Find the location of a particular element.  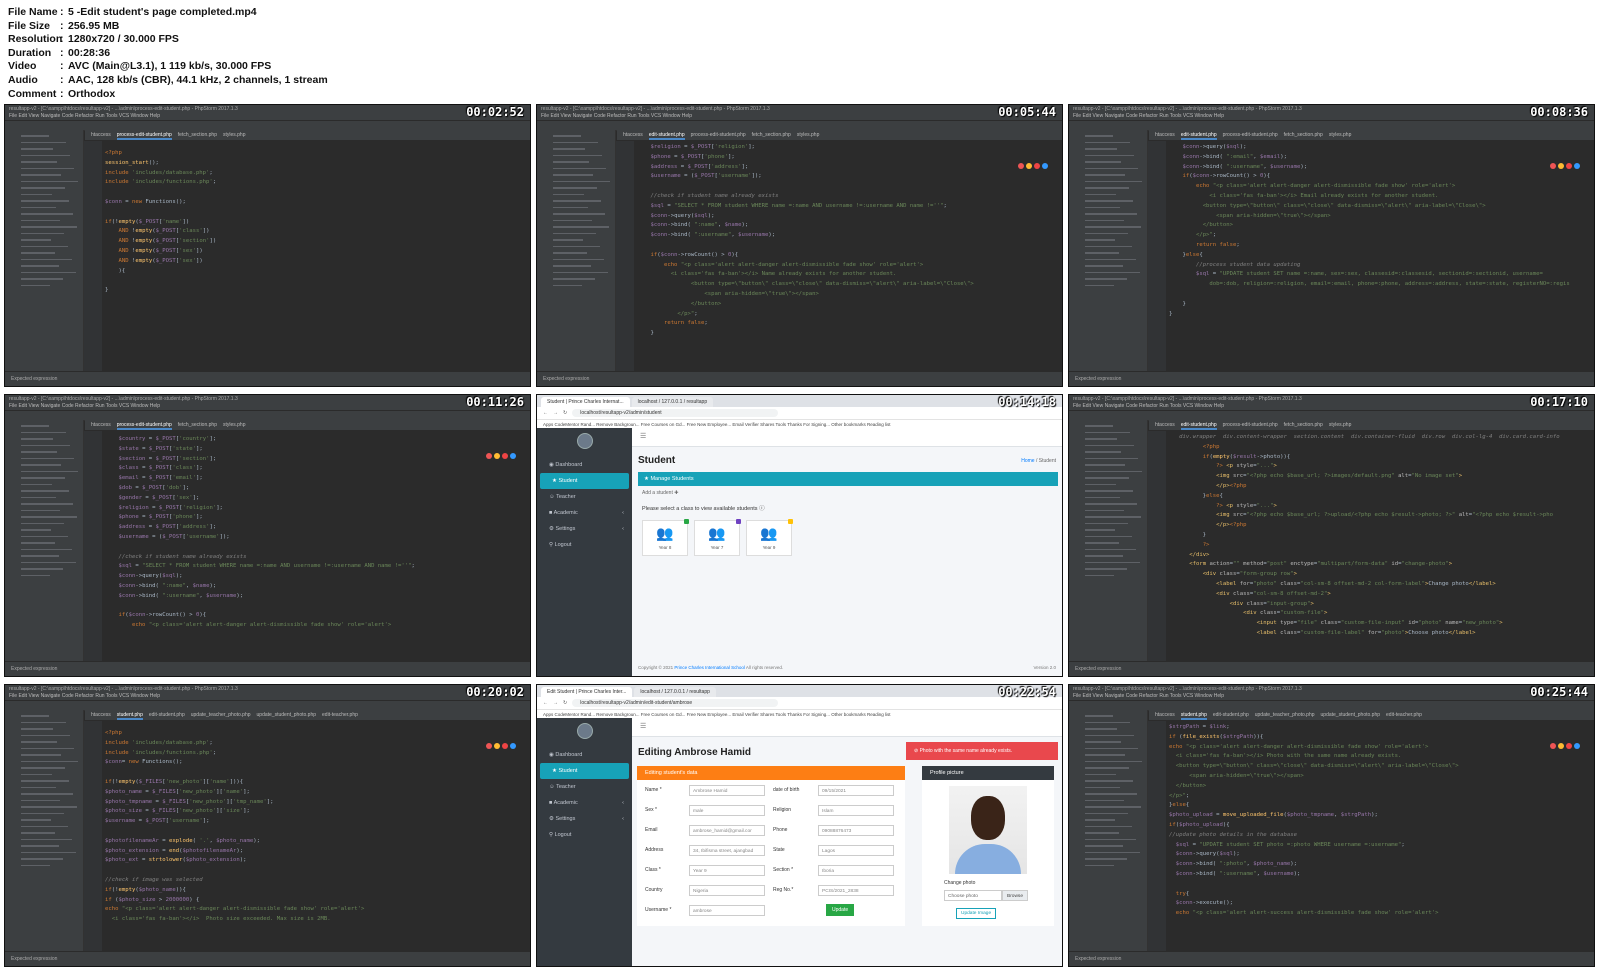

choose-photo-input: Choose photo is located at coordinates (973, 895).